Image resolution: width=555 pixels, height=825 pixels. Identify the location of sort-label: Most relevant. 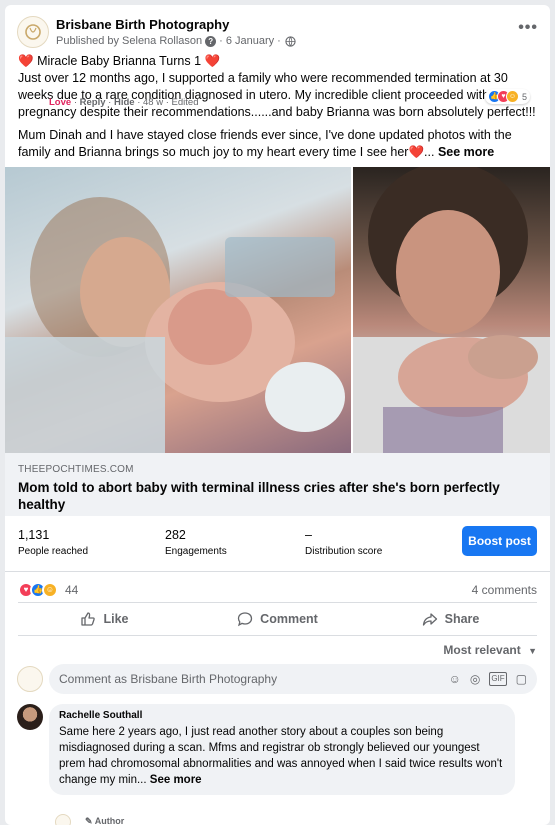
(482, 650).